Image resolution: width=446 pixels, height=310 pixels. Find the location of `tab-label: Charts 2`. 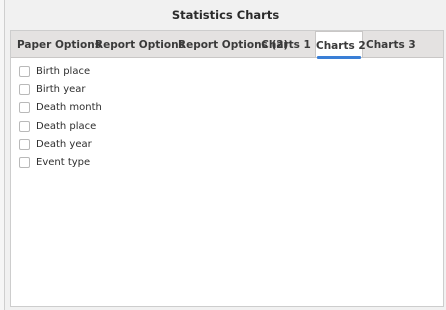

tab-label: Charts 2 is located at coordinates (341, 46).